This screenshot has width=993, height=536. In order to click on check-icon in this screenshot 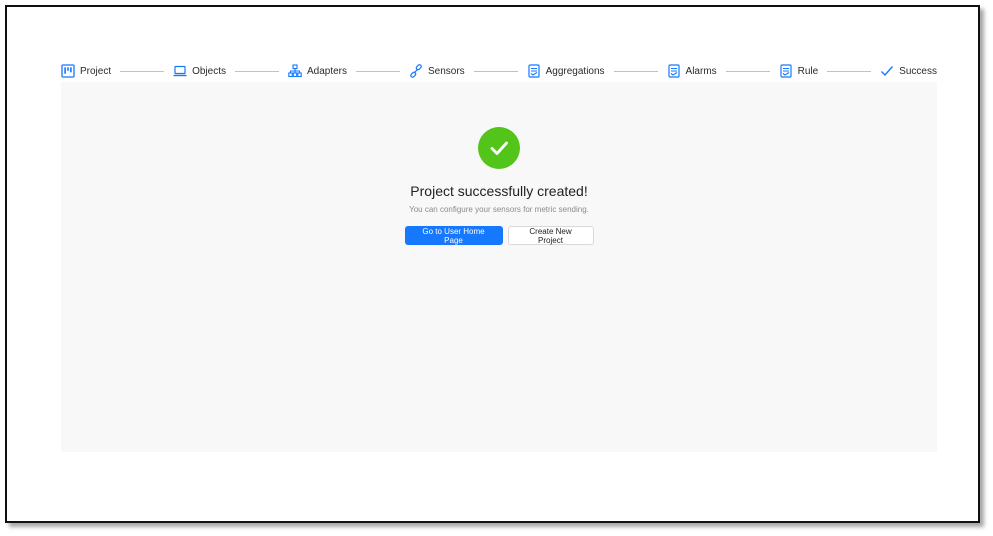, I will do `click(887, 71)`.